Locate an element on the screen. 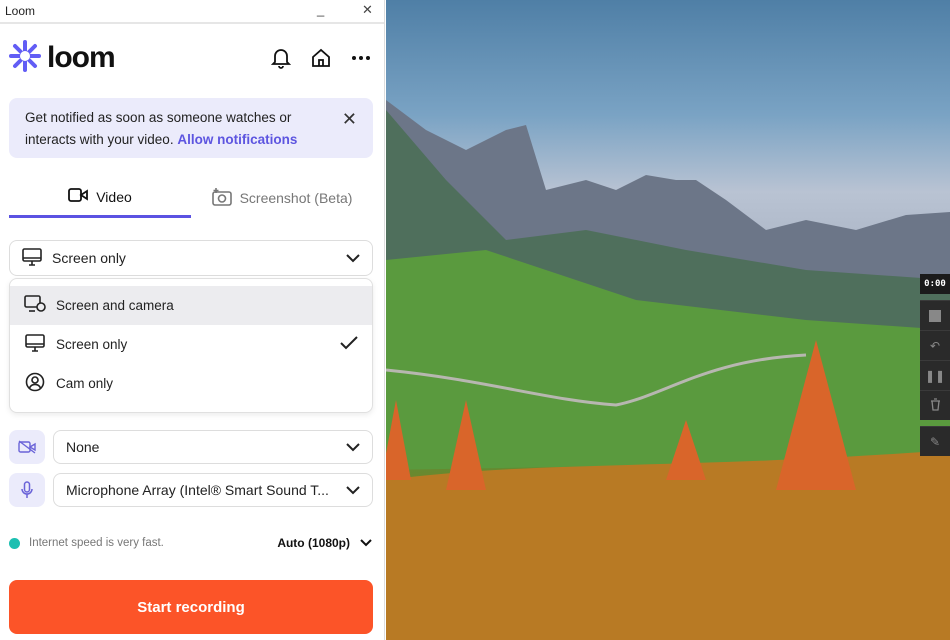 The width and height of the screenshot is (950, 640). checkmark-icon is located at coordinates (349, 344).